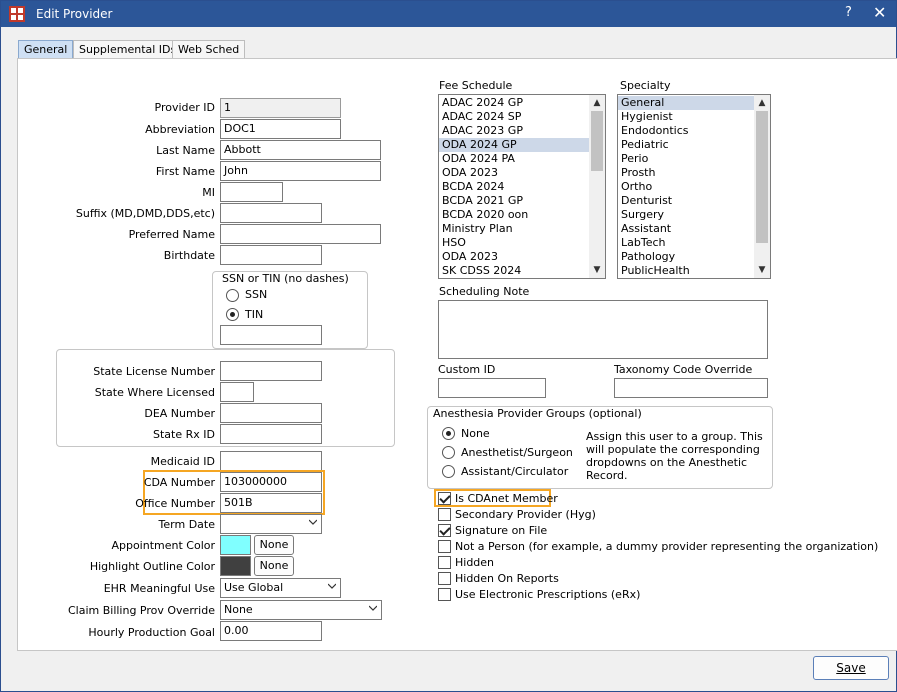 Image resolution: width=897 pixels, height=692 pixels. What do you see at coordinates (232, 314) in the screenshot?
I see `tin-radio` at bounding box center [232, 314].